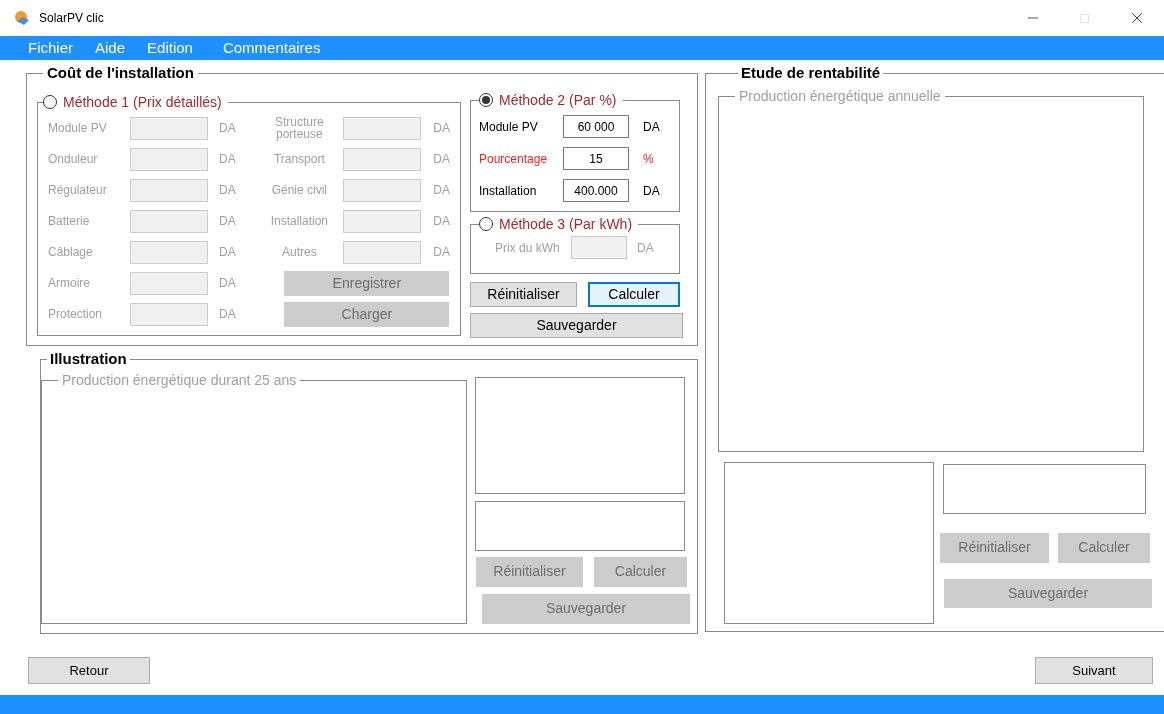  What do you see at coordinates (648, 159) in the screenshot?
I see `unit-label: %` at bounding box center [648, 159].